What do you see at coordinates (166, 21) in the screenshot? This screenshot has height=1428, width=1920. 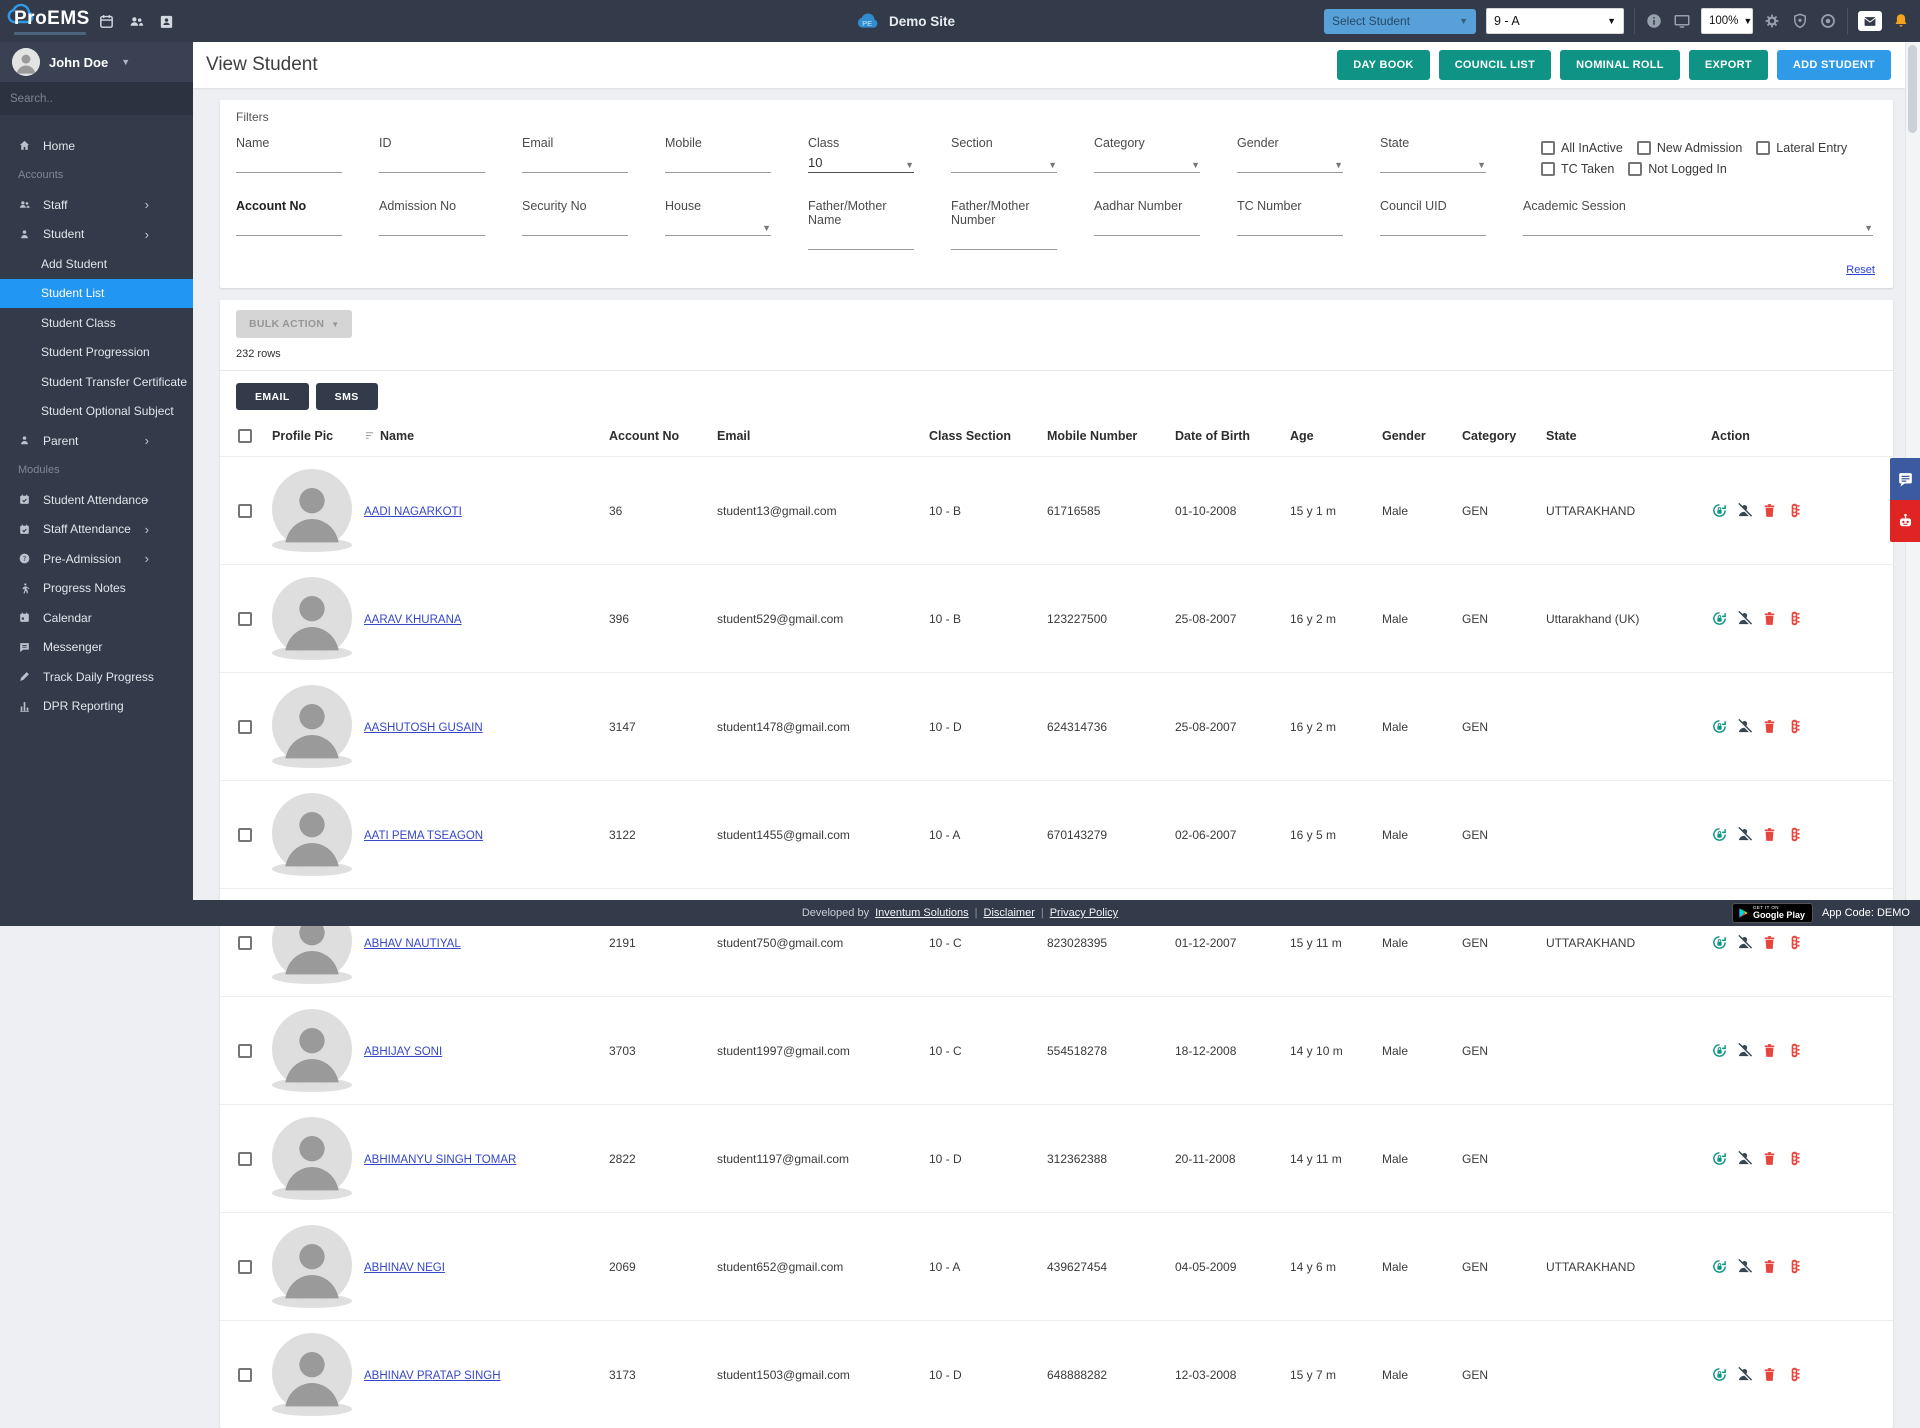 I see `id-card-shortcut-icon` at bounding box center [166, 21].